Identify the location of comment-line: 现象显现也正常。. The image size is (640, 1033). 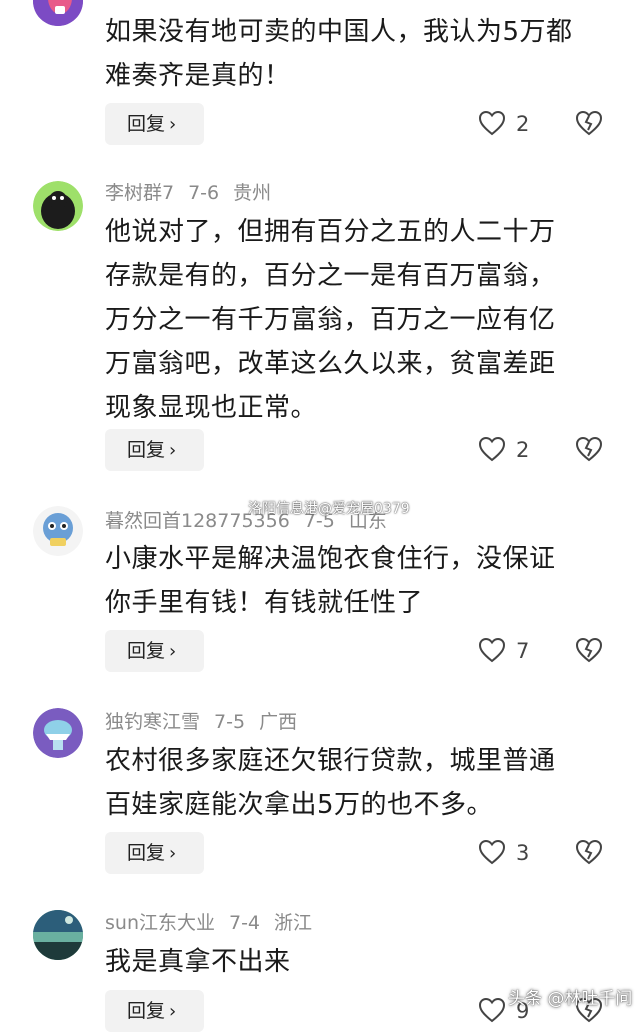
(211, 408).